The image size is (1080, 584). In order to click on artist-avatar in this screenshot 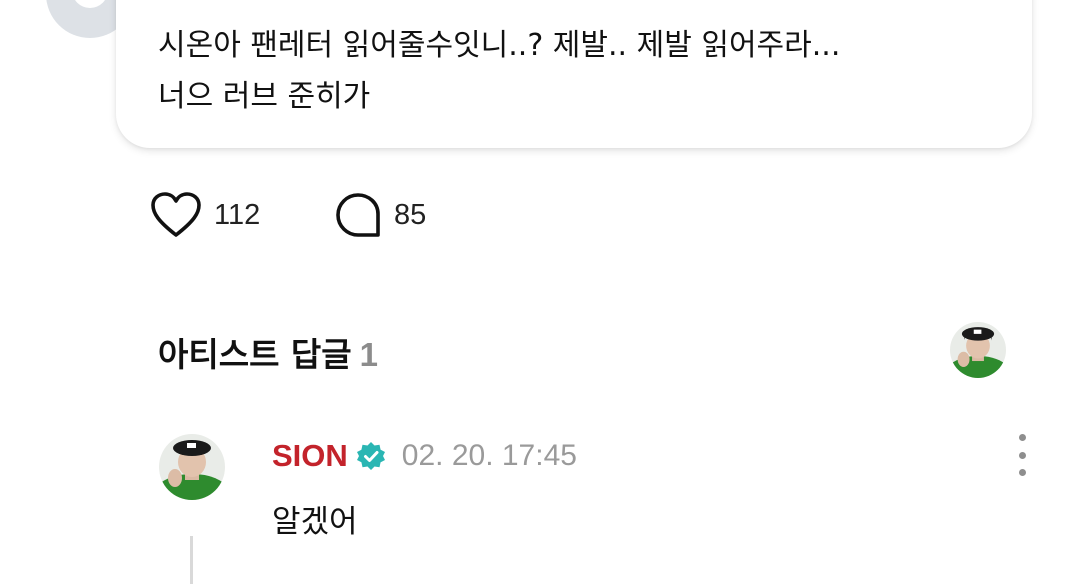, I will do `click(192, 467)`.